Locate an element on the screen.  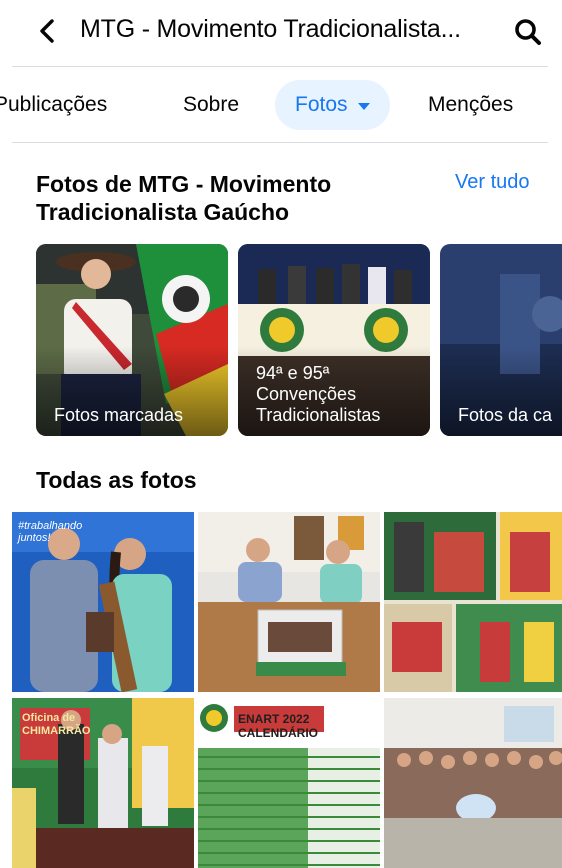
album-card: Fotos da ca is located at coordinates (501, 340).